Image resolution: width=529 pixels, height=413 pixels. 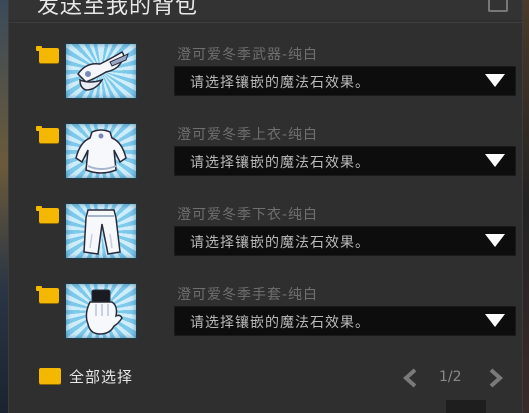 What do you see at coordinates (495, 378) in the screenshot?
I see `chevron-right-icon` at bounding box center [495, 378].